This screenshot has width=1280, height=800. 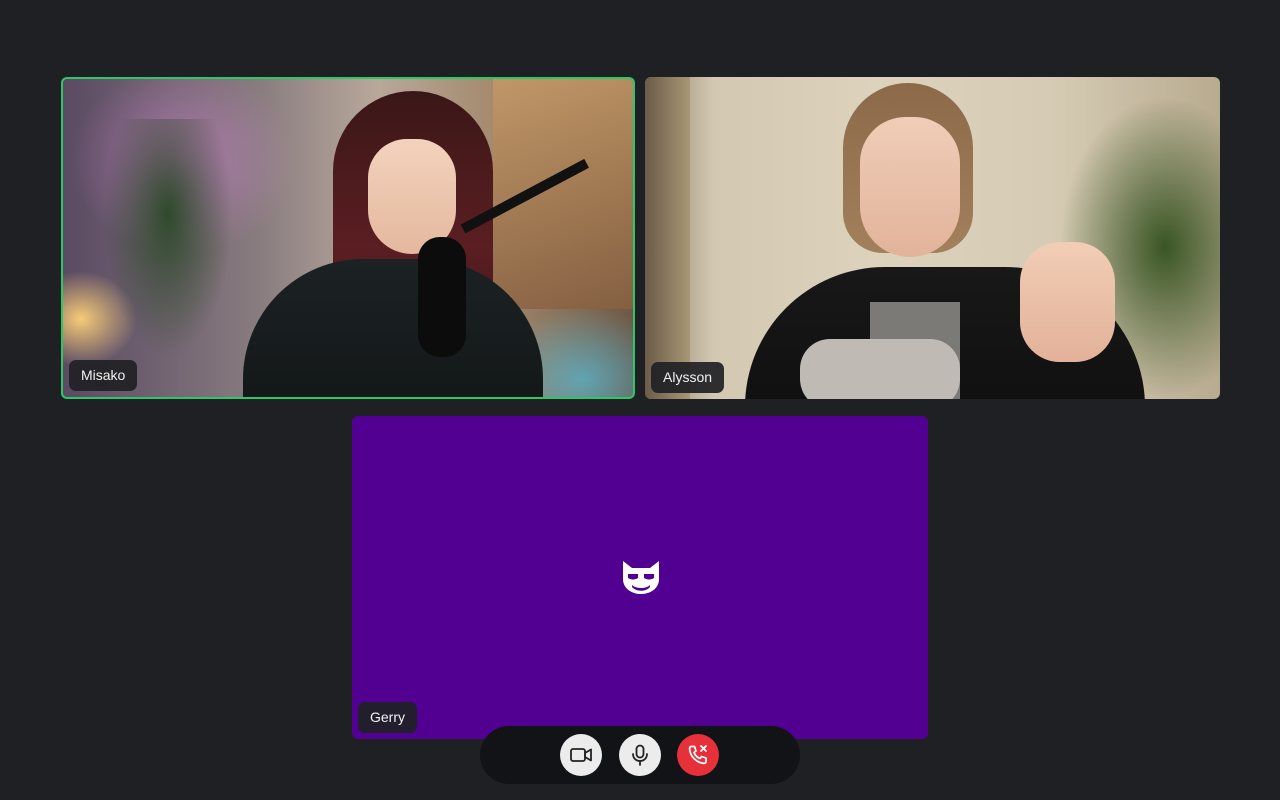 What do you see at coordinates (688, 377) in the screenshot?
I see `participant-name-tag: Alysson` at bounding box center [688, 377].